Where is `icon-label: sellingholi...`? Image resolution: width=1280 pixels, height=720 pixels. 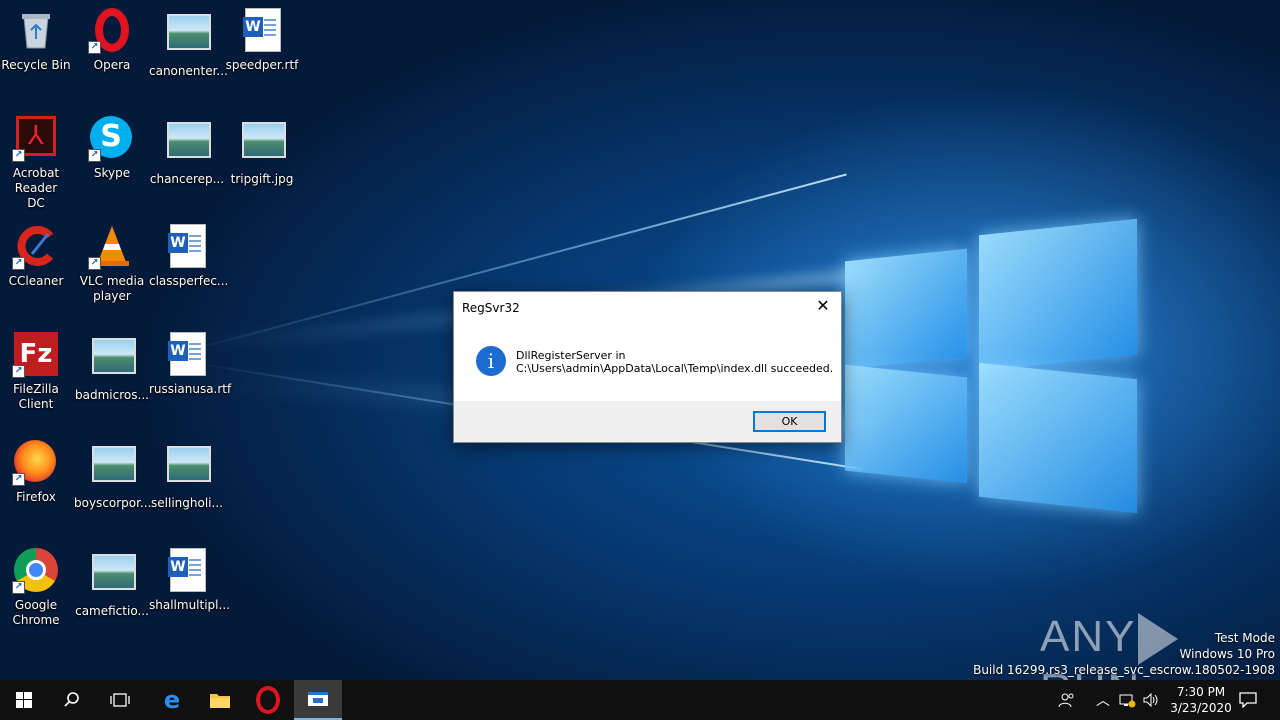
icon-label: sellingholi... is located at coordinates (187, 503).